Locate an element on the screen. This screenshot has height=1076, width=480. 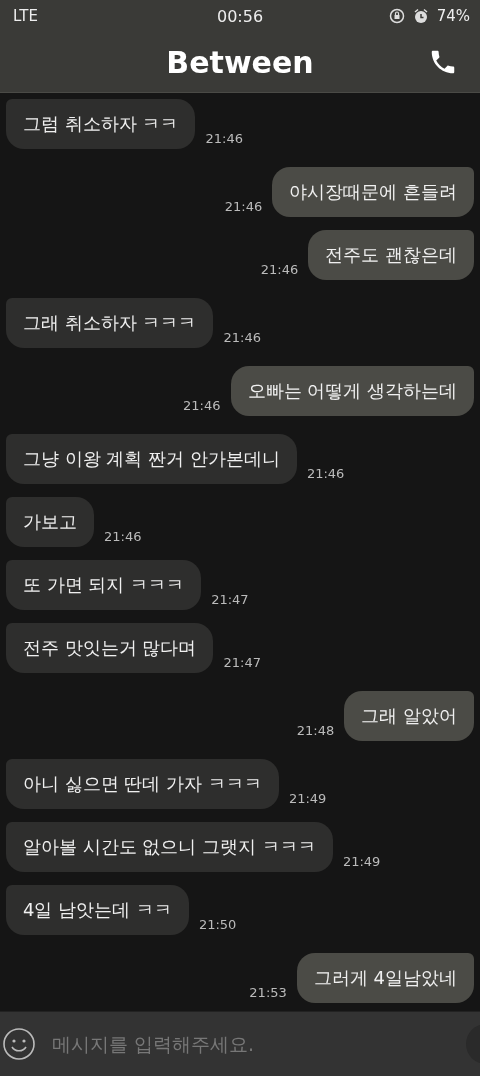
message-bubble: 전주 맛잇는거 많다며 is located at coordinates (110, 648).